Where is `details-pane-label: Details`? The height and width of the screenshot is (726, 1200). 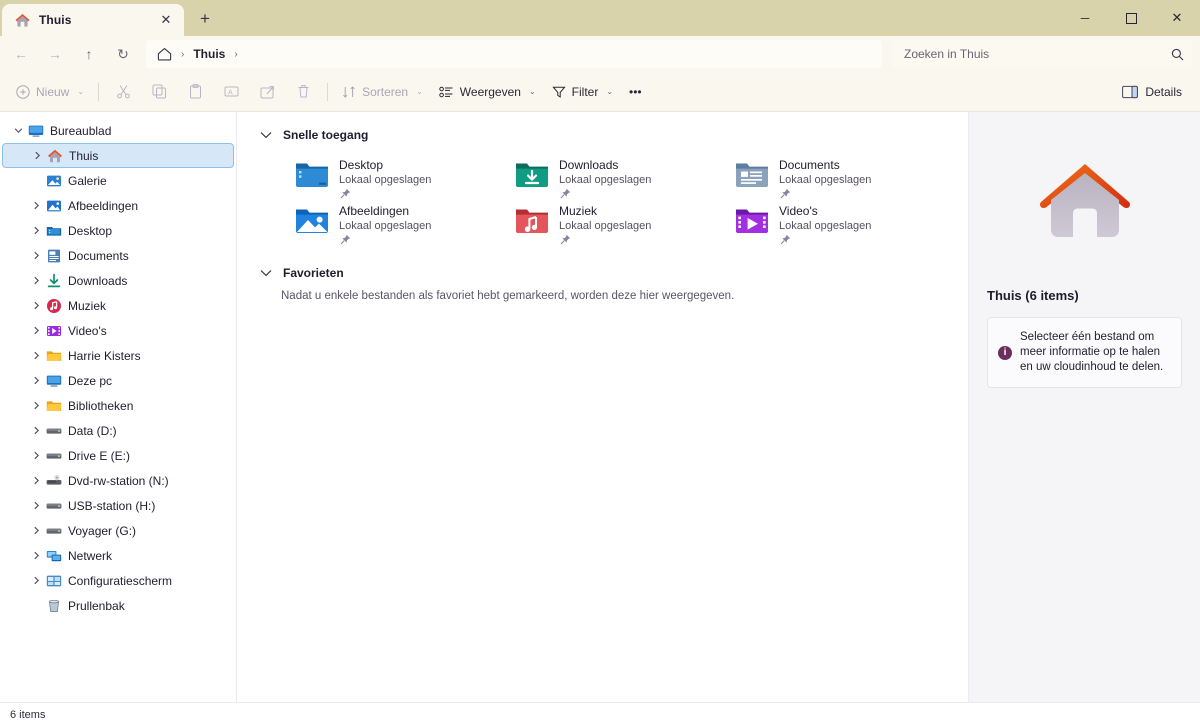
details-pane-label: Details is located at coordinates (1163, 91).